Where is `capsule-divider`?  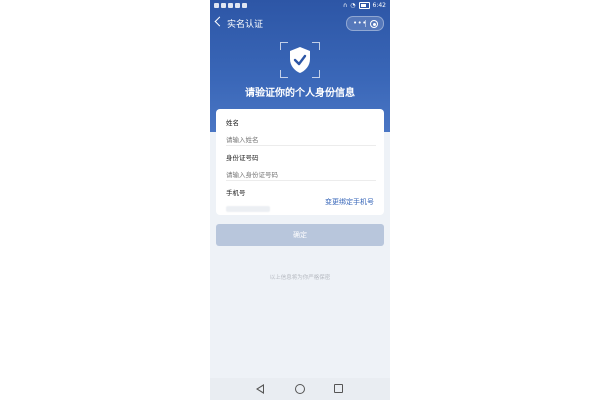
capsule-divider is located at coordinates (365, 23).